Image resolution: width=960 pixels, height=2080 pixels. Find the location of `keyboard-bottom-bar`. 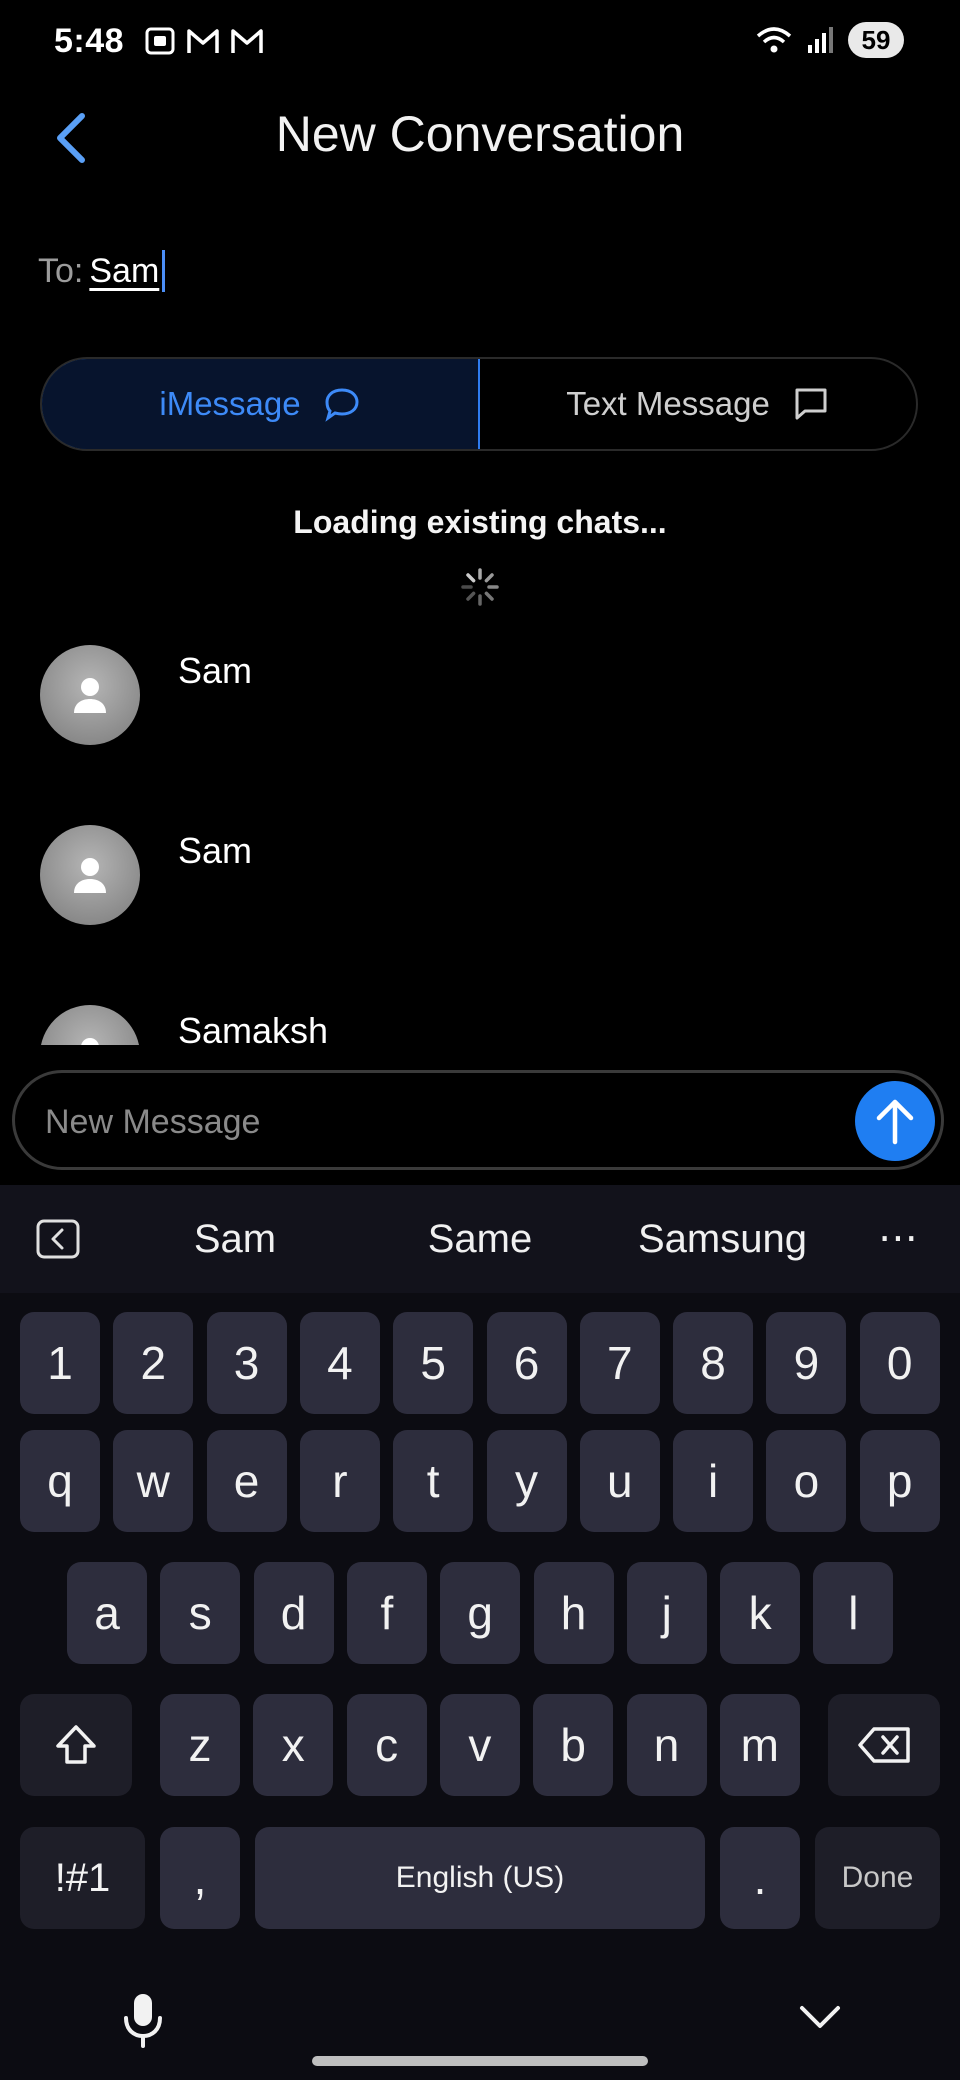

keyboard-bottom-bar is located at coordinates (480, 2020).